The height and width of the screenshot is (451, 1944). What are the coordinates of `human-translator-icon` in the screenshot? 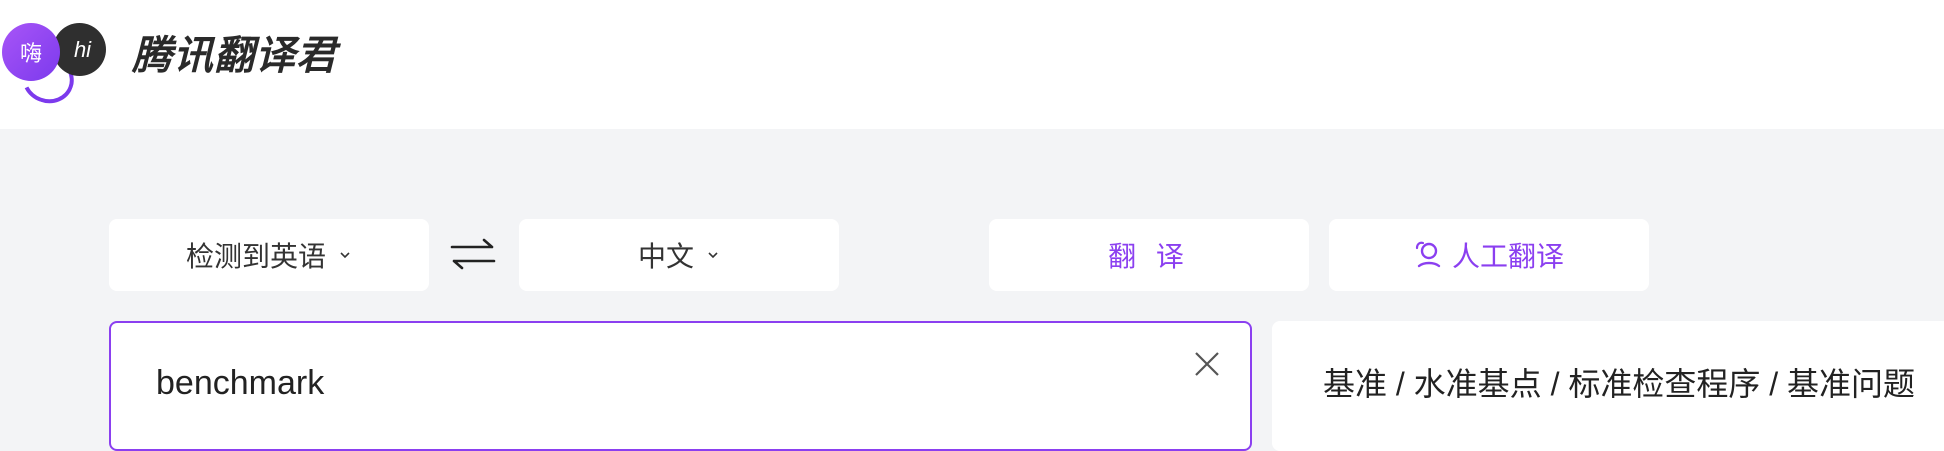 It's located at (1428, 254).